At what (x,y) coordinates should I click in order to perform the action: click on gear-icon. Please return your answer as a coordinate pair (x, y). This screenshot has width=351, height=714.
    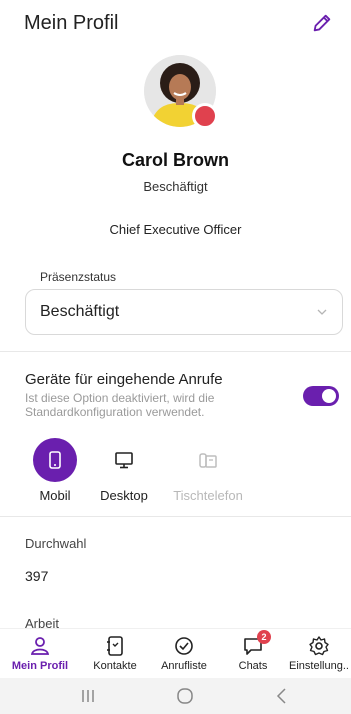
    Looking at the image, I should click on (319, 646).